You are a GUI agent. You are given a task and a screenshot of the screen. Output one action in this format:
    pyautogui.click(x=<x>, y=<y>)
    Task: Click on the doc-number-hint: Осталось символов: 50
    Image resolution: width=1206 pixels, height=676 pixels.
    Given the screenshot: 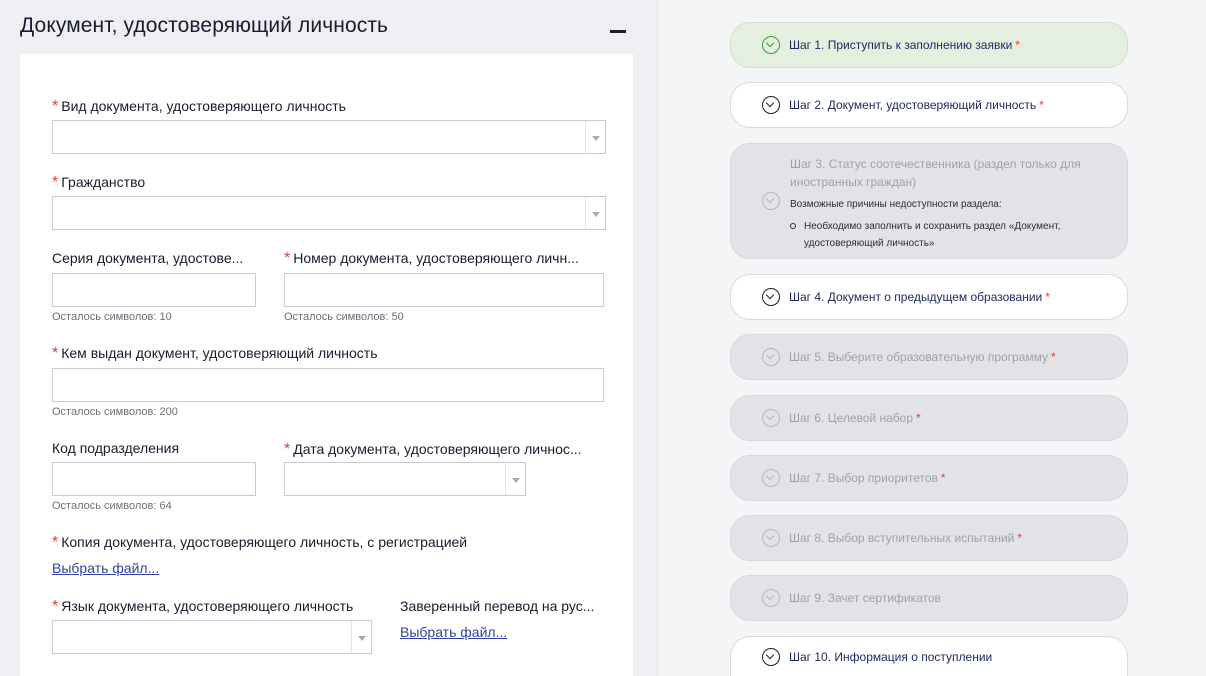 What is the action you would take?
    pyautogui.click(x=344, y=317)
    